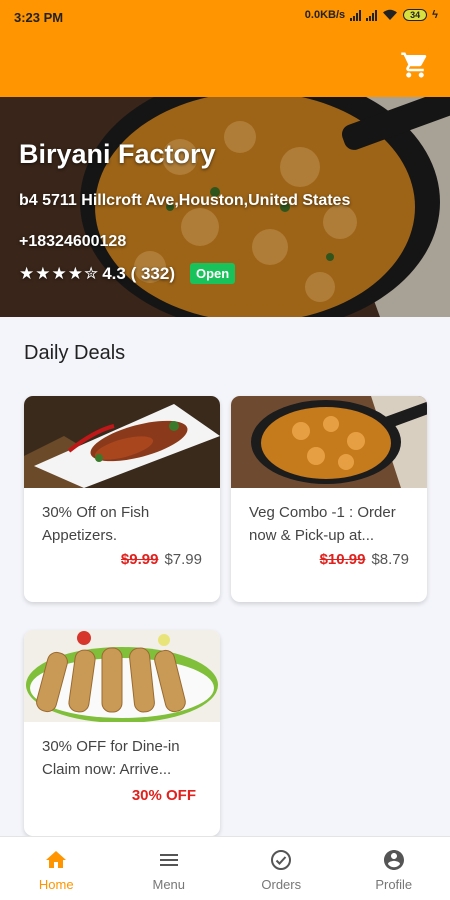 The height and width of the screenshot is (900, 450). Describe the element at coordinates (138, 273) in the screenshot. I see `rating-value: 4.3 ( 332)` at that location.